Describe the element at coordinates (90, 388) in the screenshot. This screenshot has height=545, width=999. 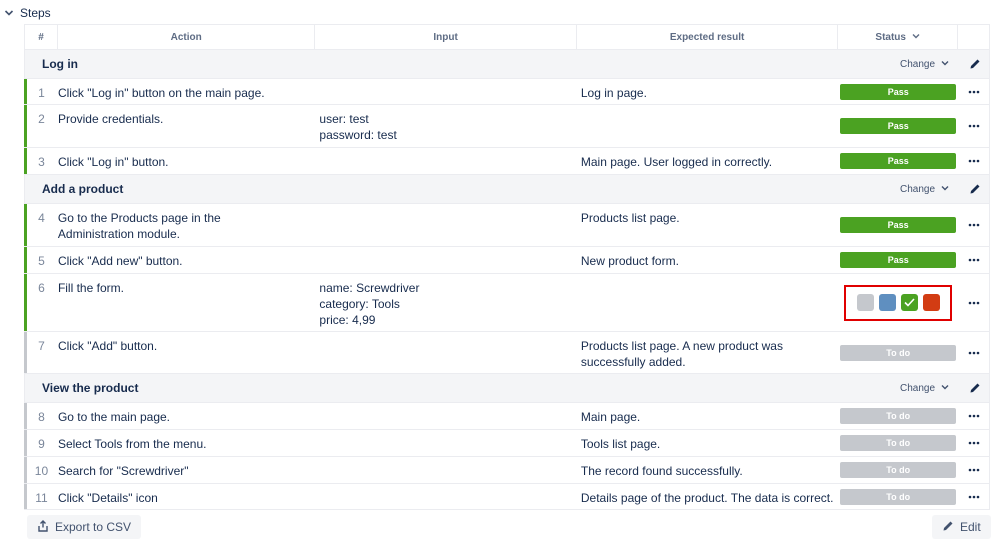
I see `group-title: View the product` at that location.